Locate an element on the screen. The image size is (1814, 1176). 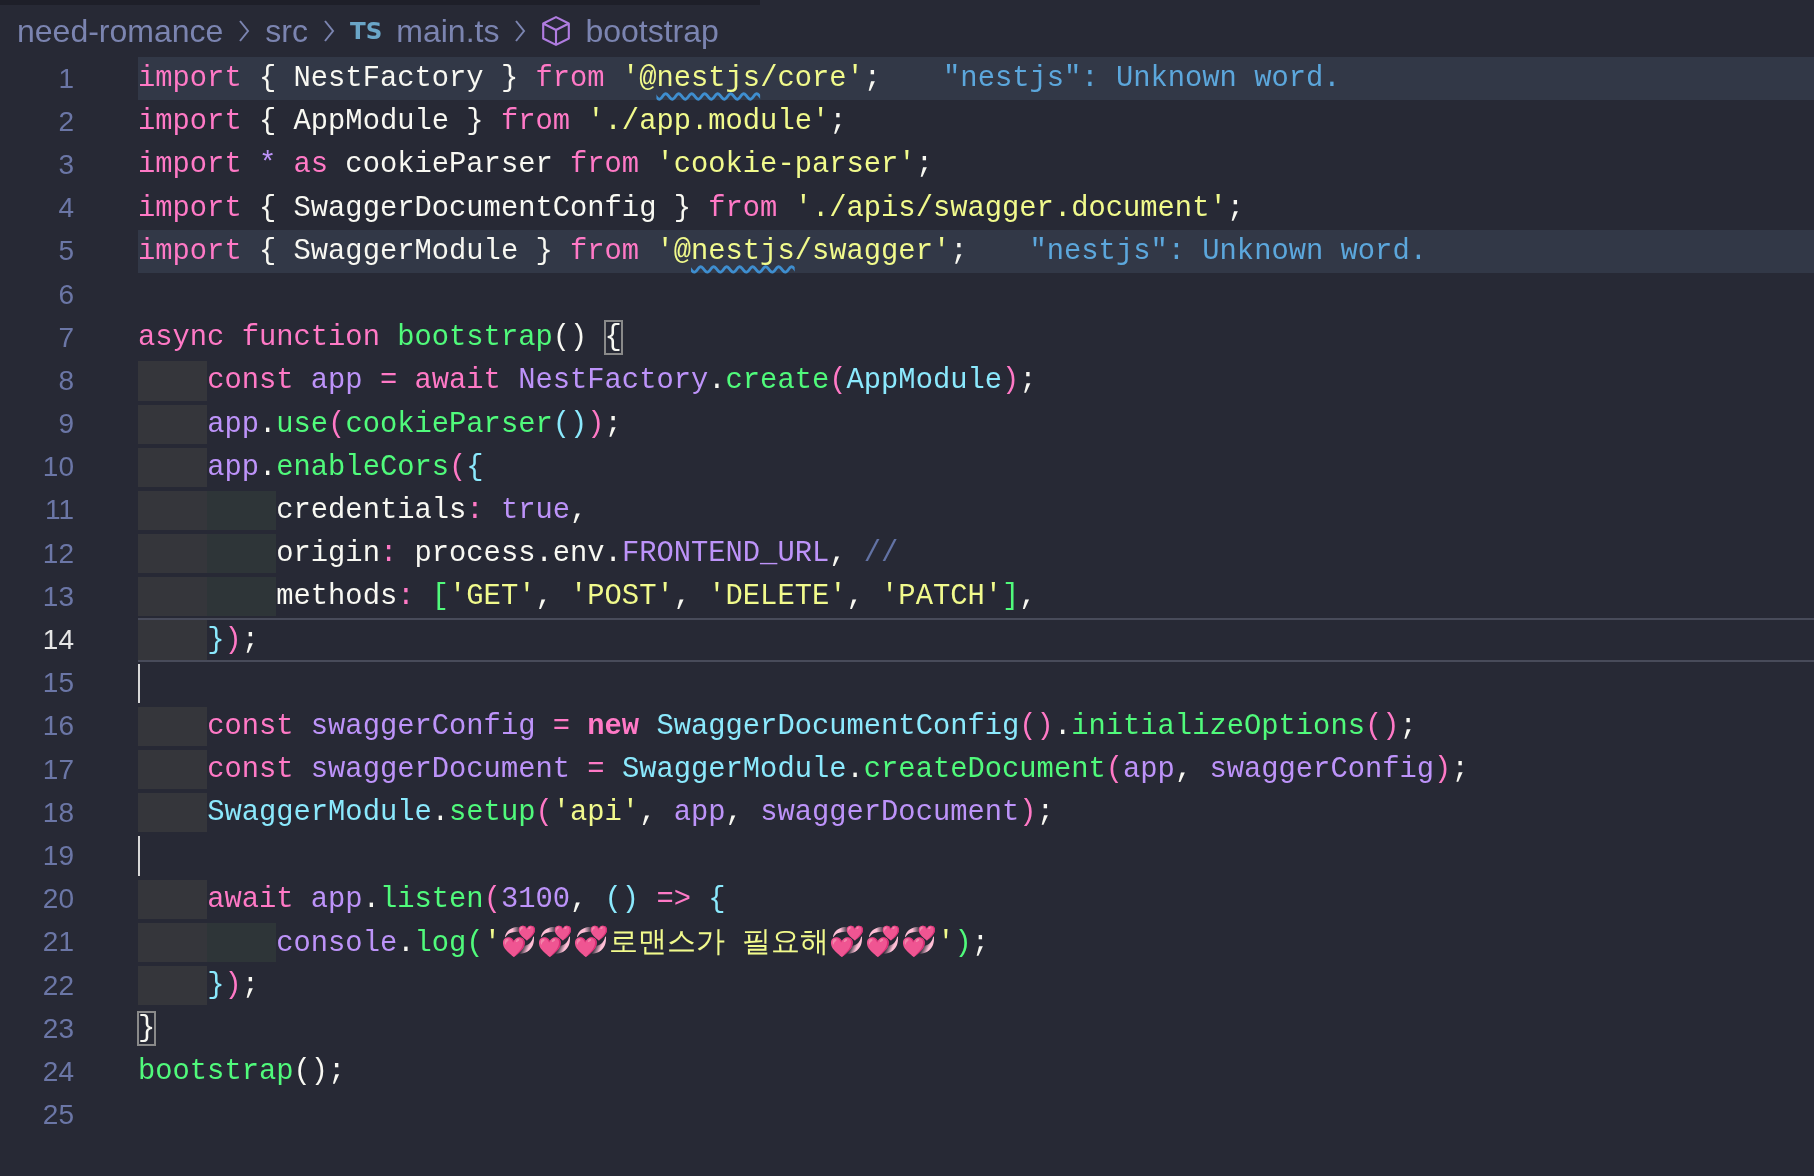
line-number: 18 is located at coordinates (57, 812).